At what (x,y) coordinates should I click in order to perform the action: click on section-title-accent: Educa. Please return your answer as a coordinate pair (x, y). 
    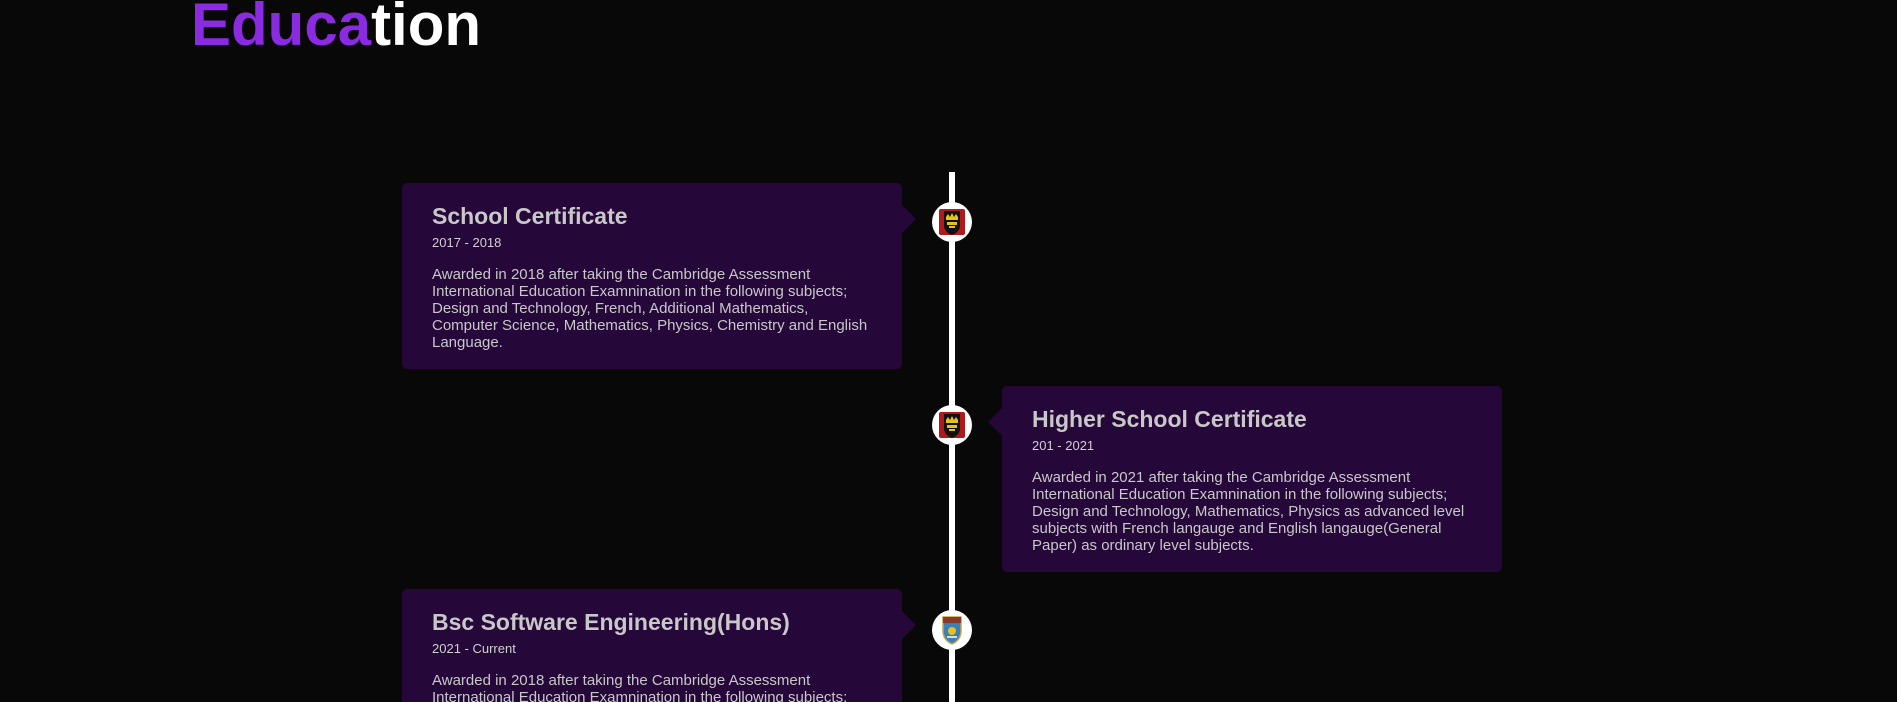
    Looking at the image, I should click on (281, 29).